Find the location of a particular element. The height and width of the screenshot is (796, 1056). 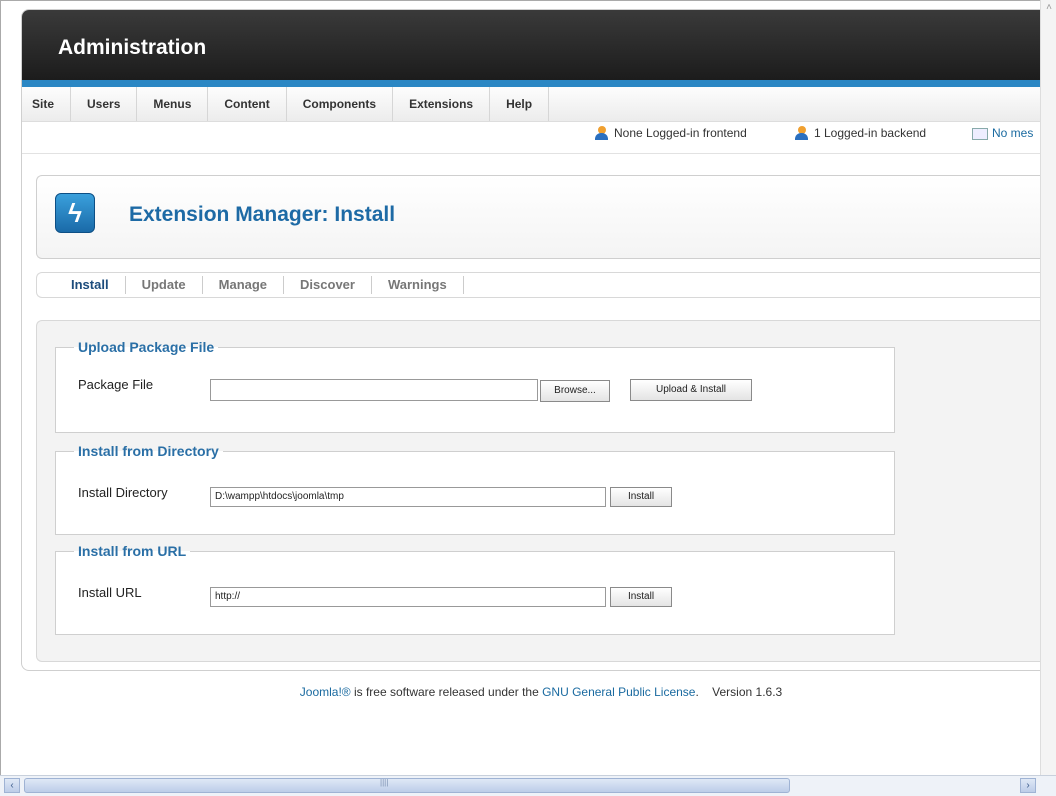

horizontal-scroll-thumb is located at coordinates (407, 785).